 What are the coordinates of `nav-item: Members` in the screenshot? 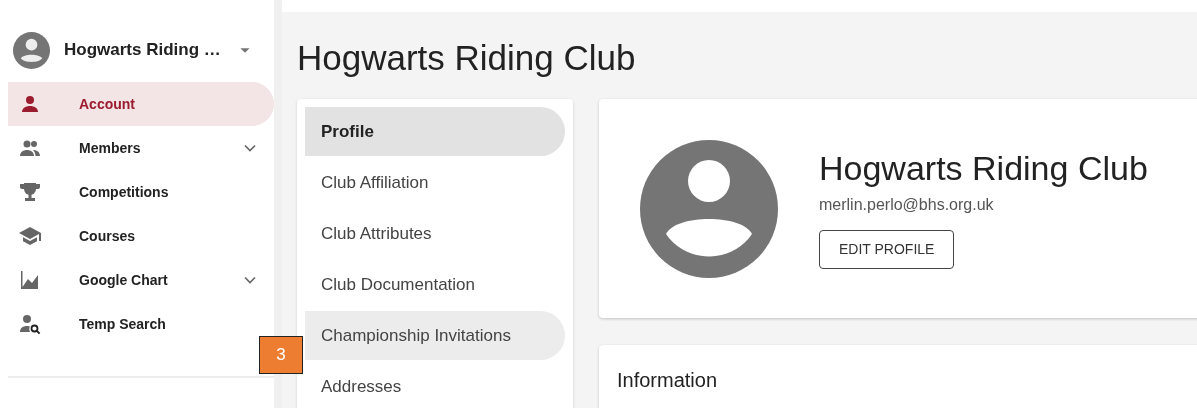 It's located at (141, 148).